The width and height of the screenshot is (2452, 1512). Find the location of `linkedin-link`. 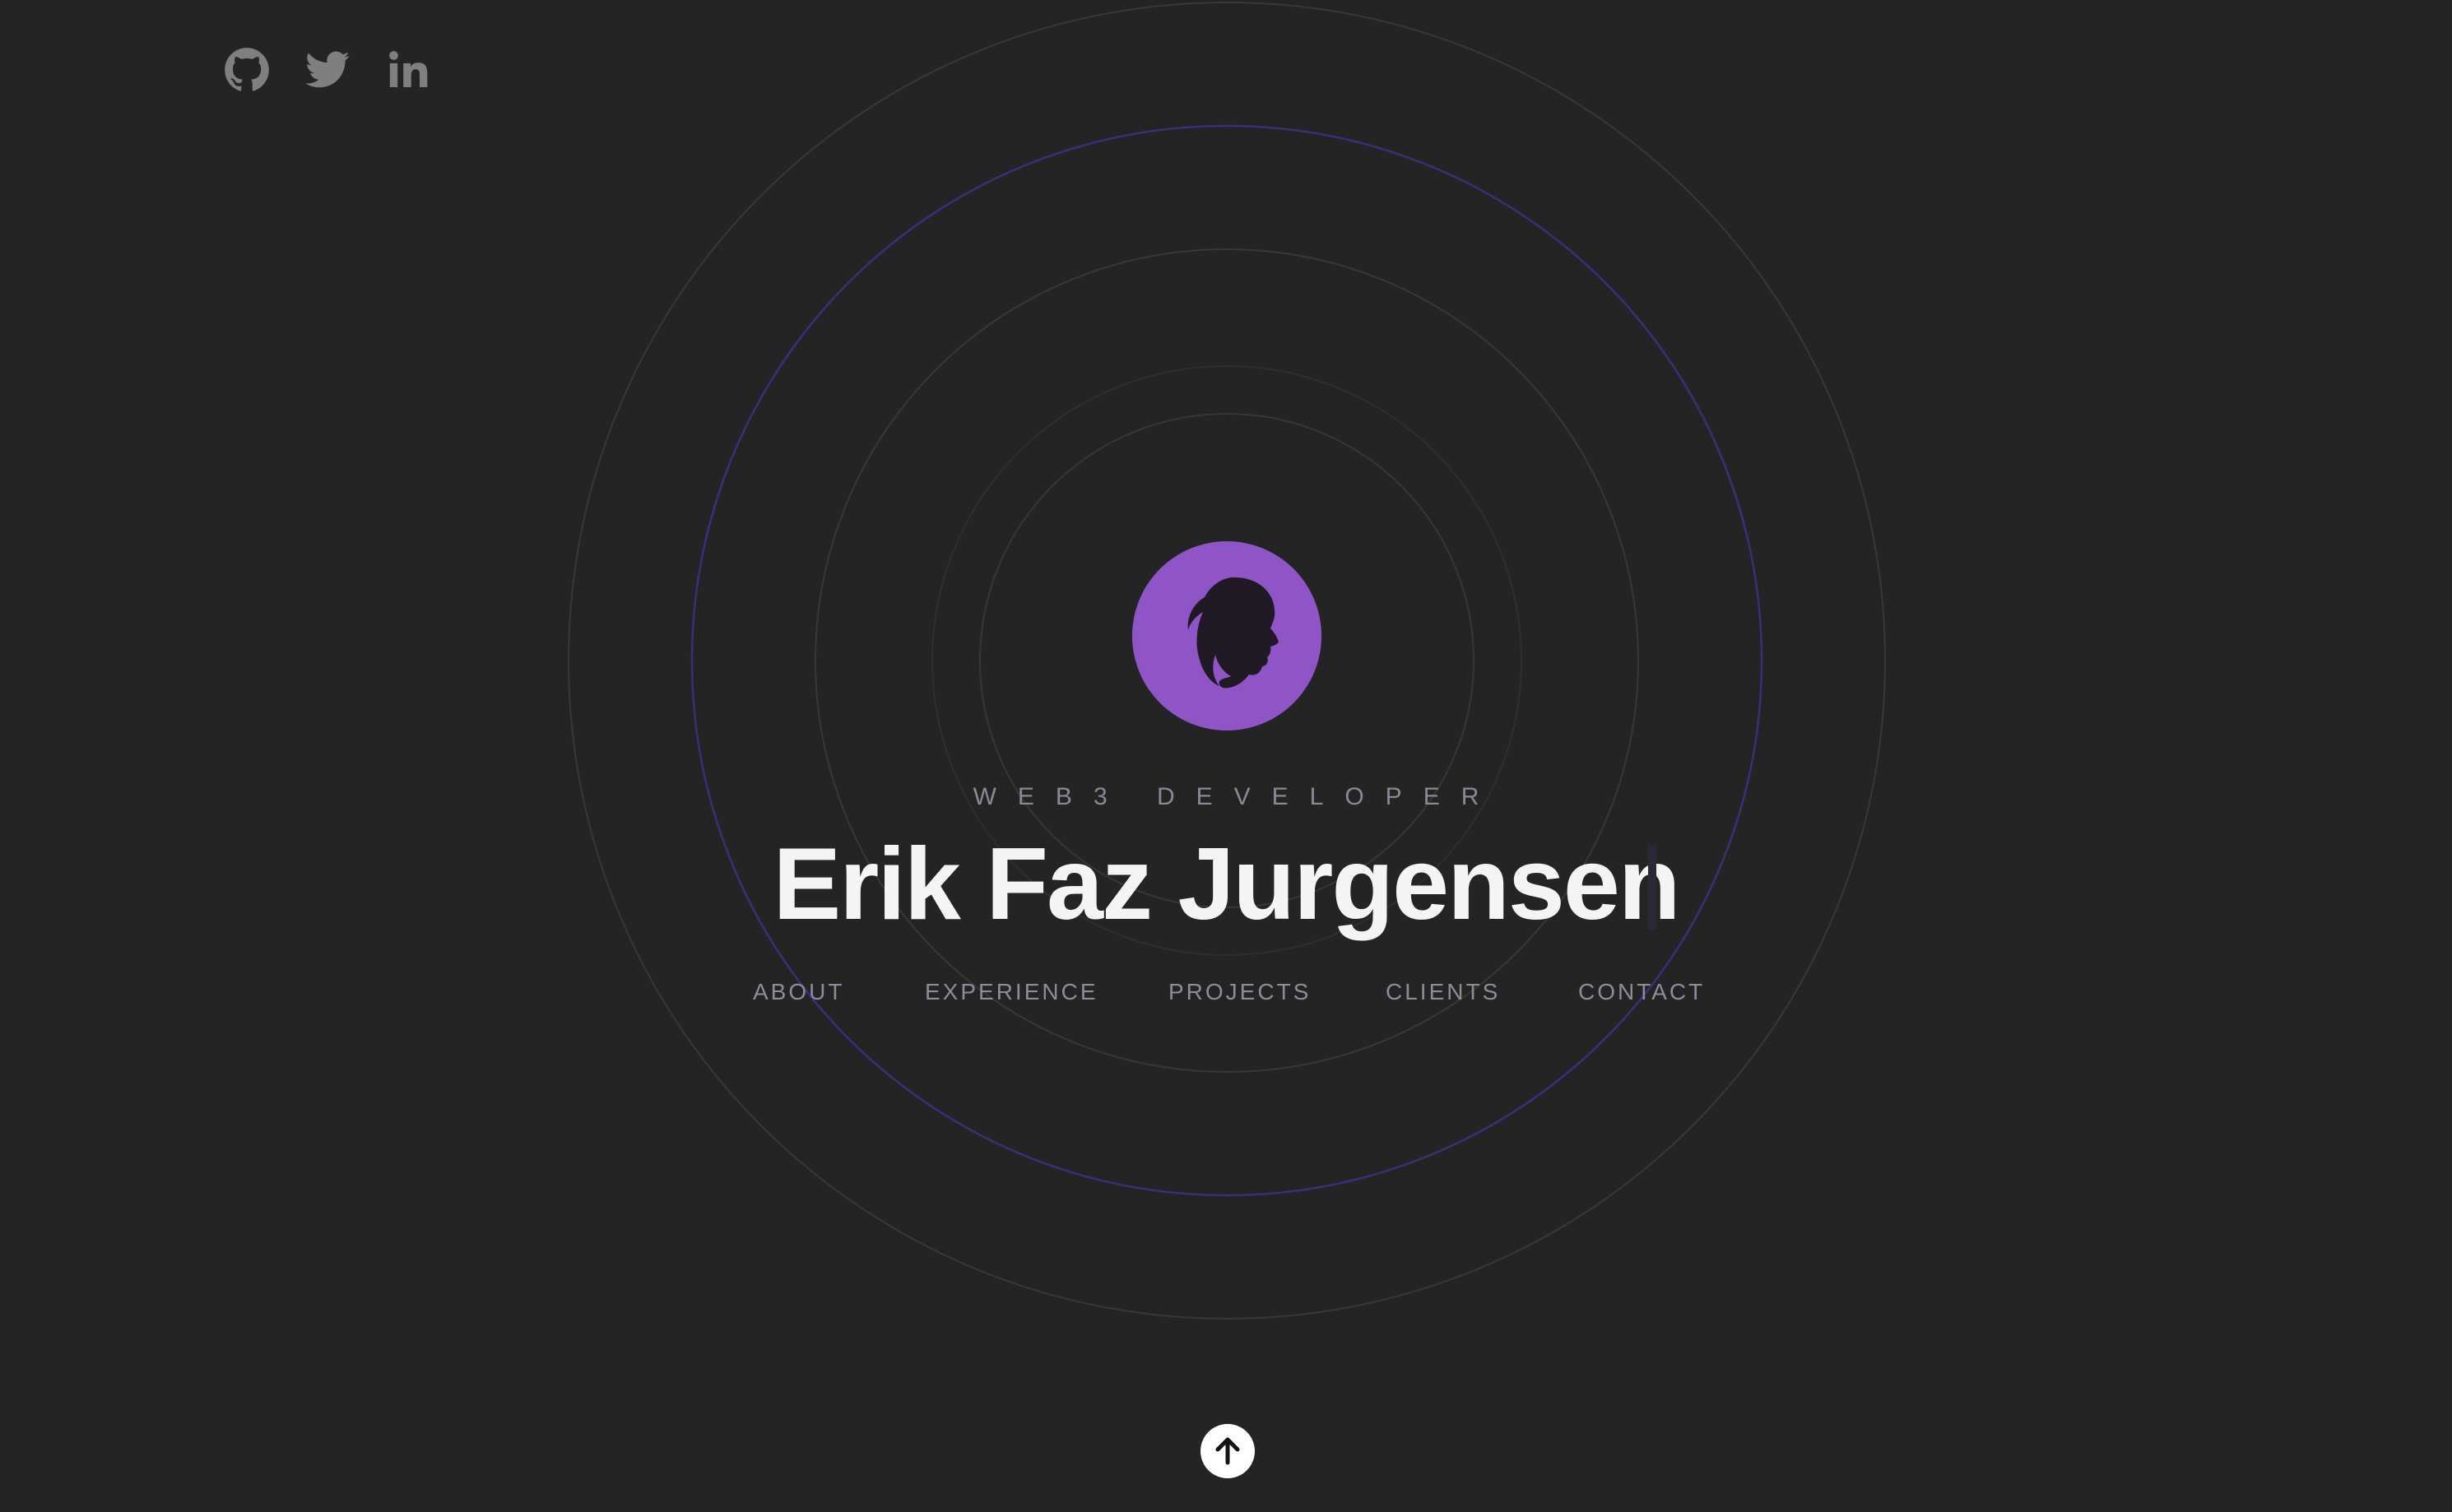

linkedin-link is located at coordinates (408, 70).